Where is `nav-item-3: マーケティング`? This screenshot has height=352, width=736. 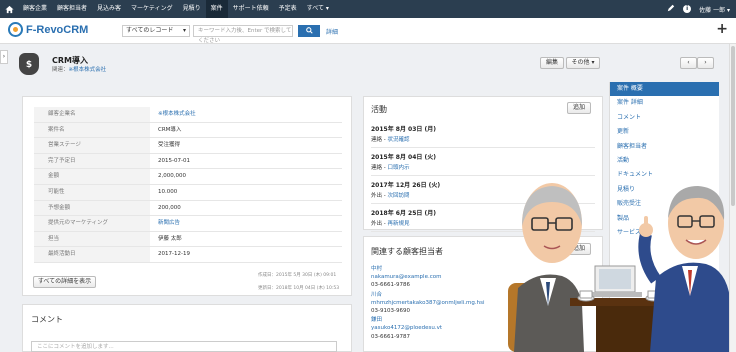 nav-item-3: マーケティング is located at coordinates (152, 9).